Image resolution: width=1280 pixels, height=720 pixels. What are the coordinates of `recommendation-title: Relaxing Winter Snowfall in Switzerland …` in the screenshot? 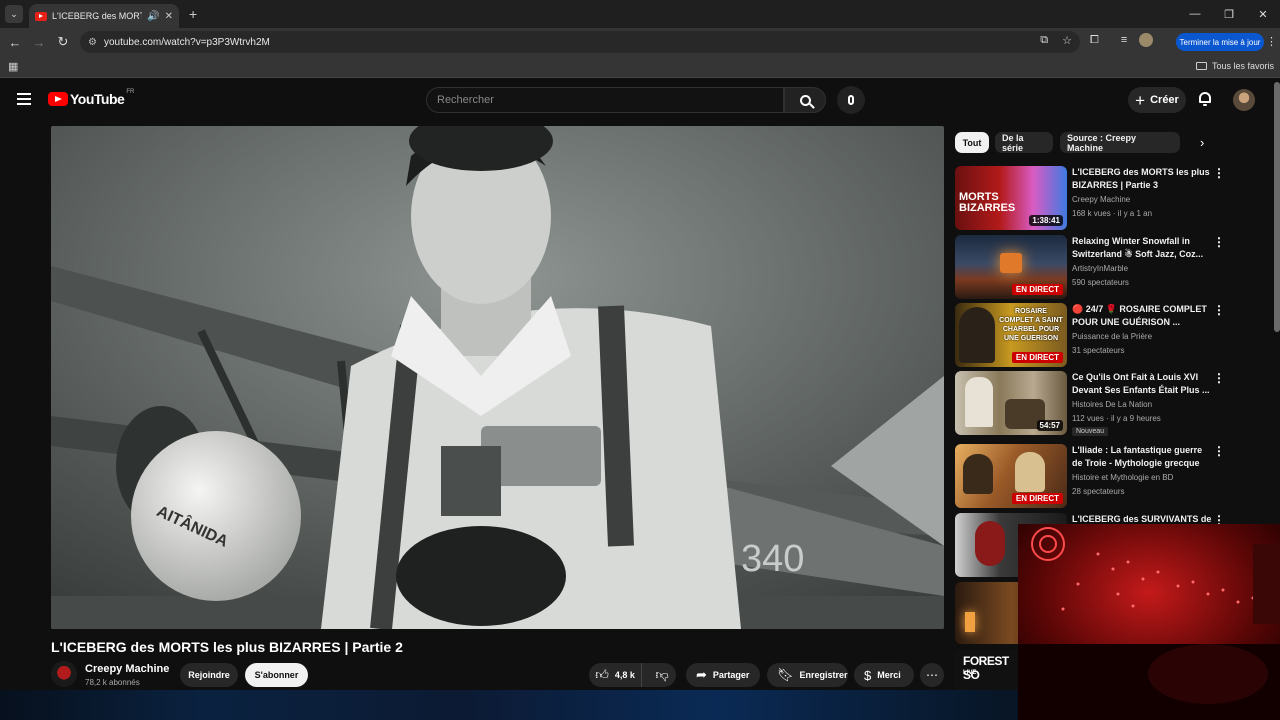 It's located at (1138, 247).